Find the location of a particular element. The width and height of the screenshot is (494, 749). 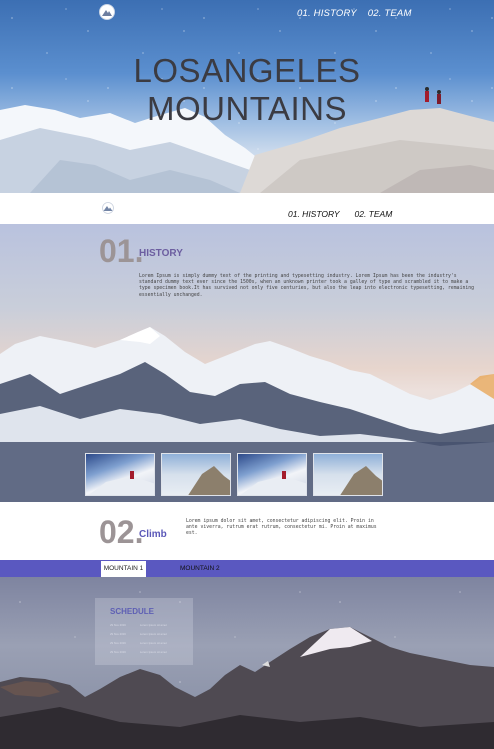

hero-nav-team: 02. TEAM is located at coordinates (390, 13).